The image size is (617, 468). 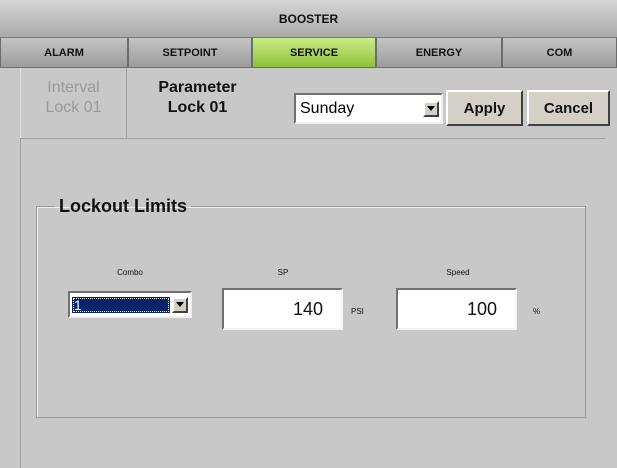 I want to click on subtab-interval-line1: Interval, so click(x=73, y=87).